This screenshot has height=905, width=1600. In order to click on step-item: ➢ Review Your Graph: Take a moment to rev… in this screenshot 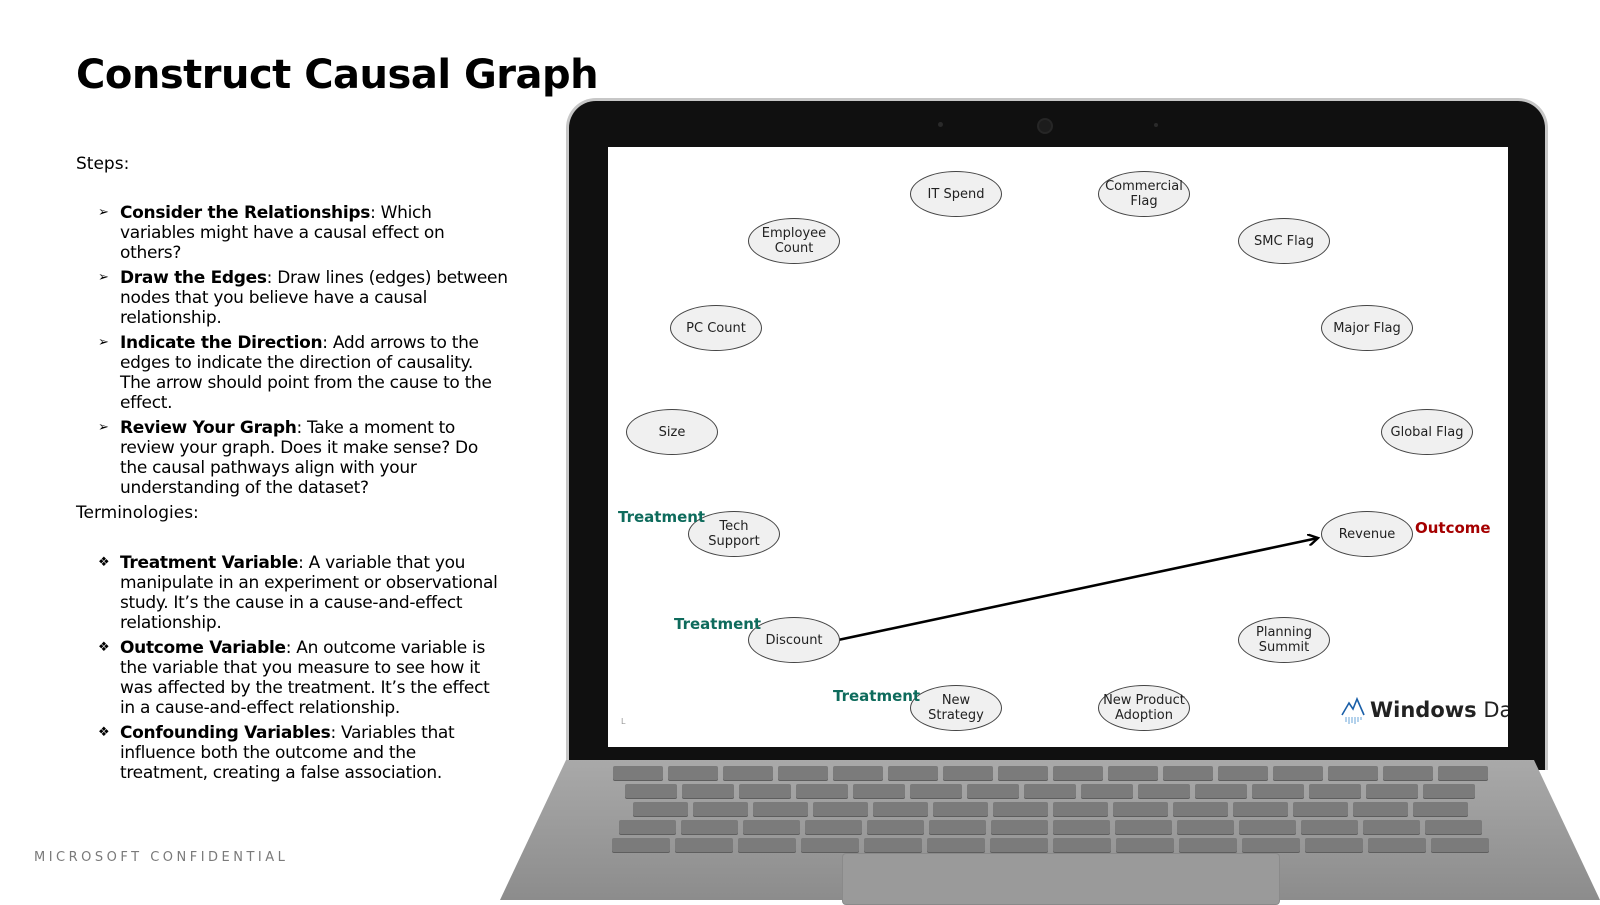, I will do `click(303, 458)`.